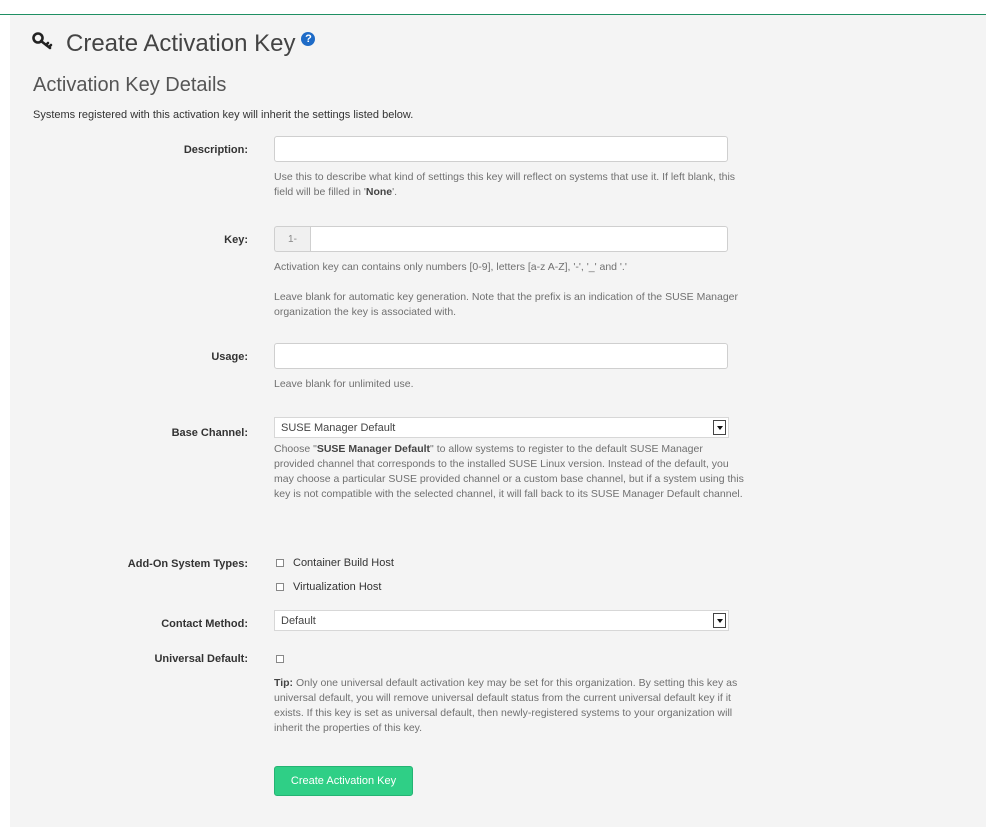 This screenshot has height=827, width=986. I want to click on description-input, so click(501, 149).